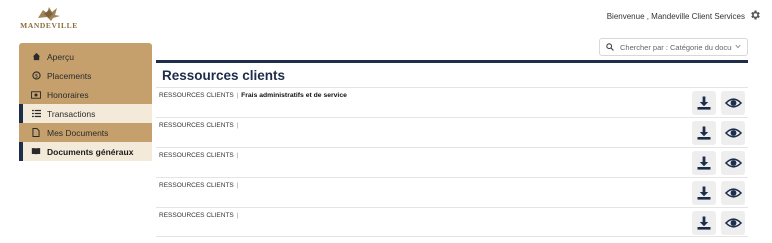 The width and height of the screenshot is (772, 243). What do you see at coordinates (78, 132) in the screenshot?
I see `sidebar-item-label: Mes Documents` at bounding box center [78, 132].